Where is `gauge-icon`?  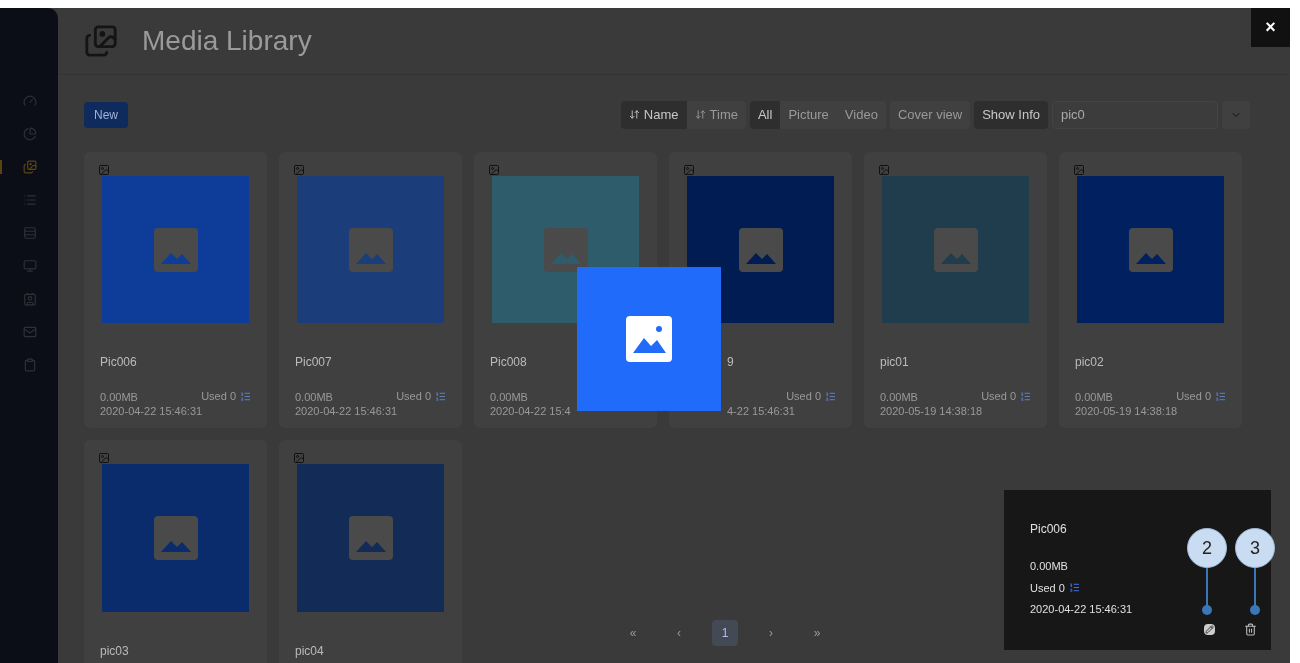 gauge-icon is located at coordinates (30, 101).